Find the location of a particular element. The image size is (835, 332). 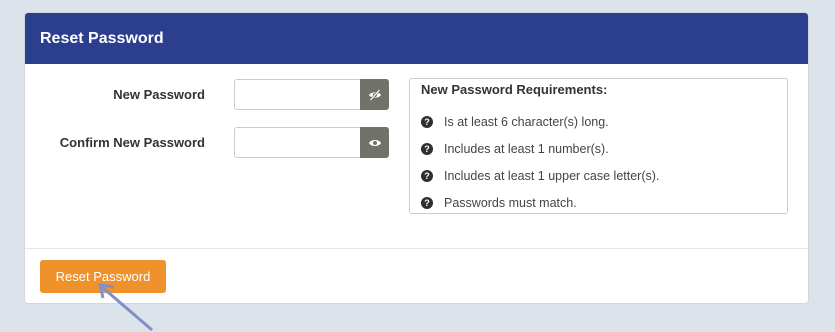

requirements-title: New Password Requirements: is located at coordinates (514, 89).